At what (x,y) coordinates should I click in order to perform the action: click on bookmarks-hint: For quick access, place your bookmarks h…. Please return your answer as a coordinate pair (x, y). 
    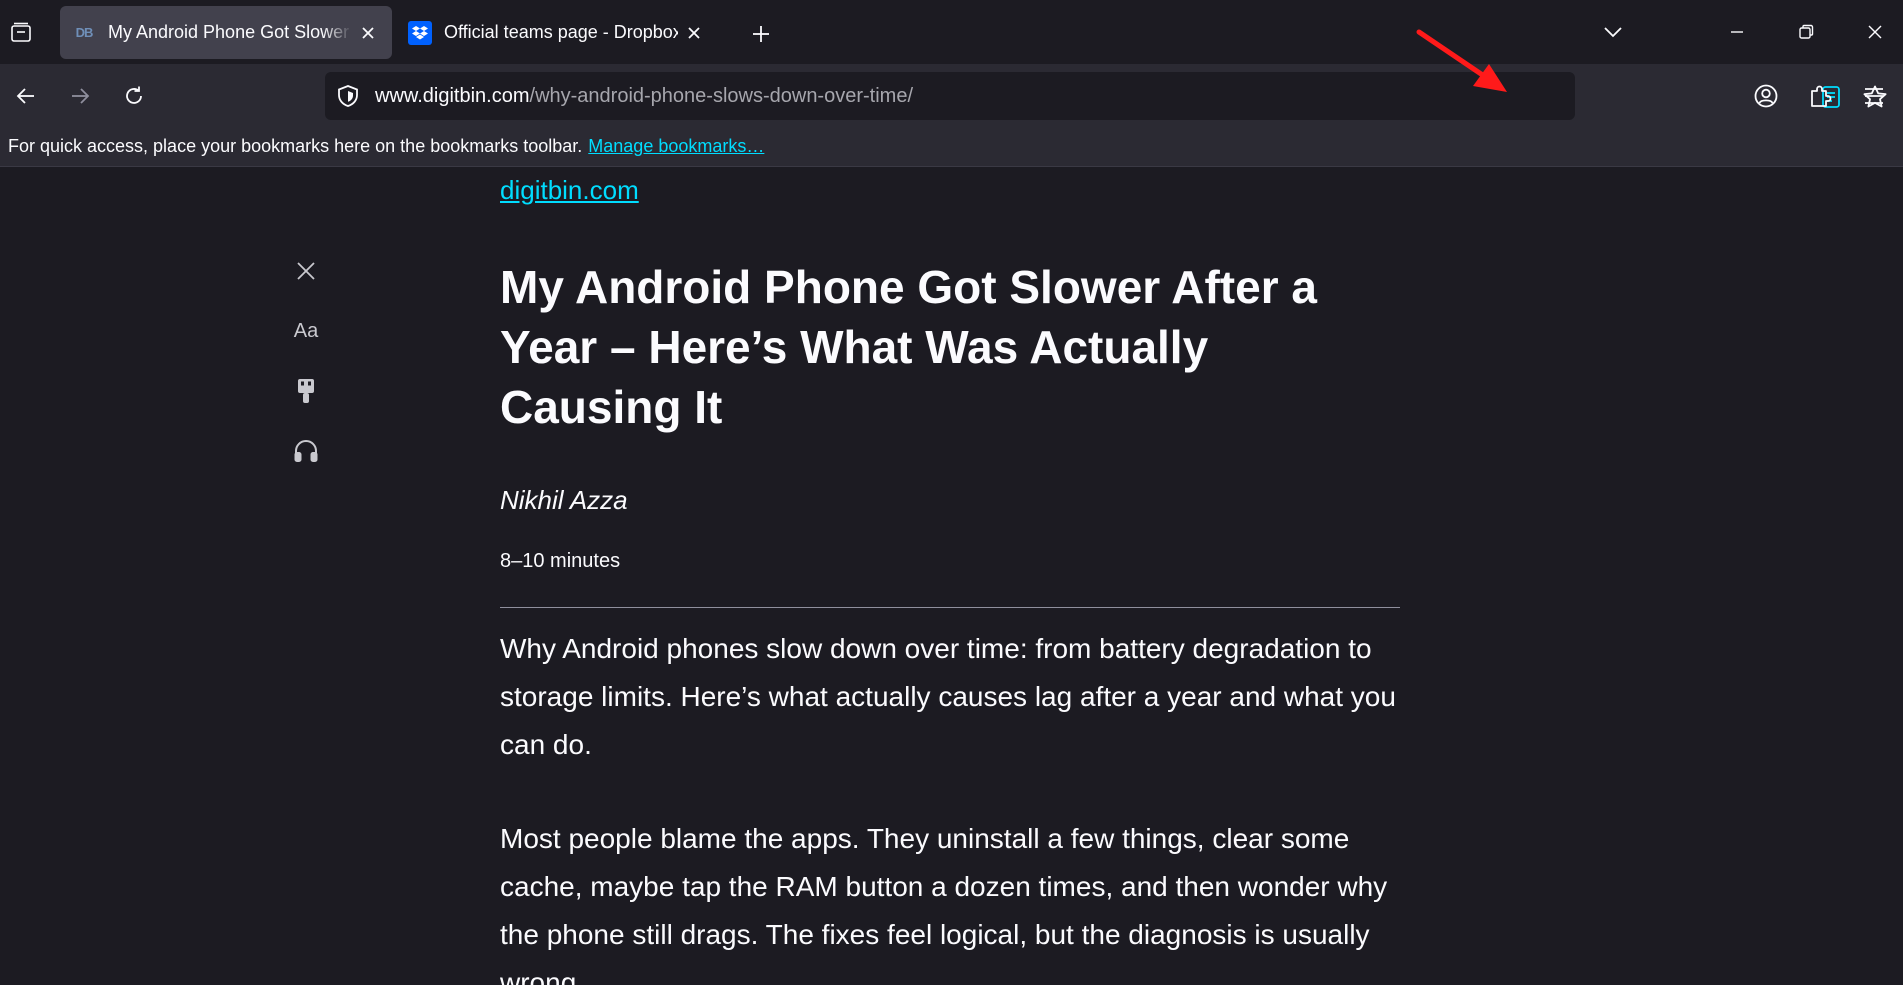
    Looking at the image, I should click on (295, 146).